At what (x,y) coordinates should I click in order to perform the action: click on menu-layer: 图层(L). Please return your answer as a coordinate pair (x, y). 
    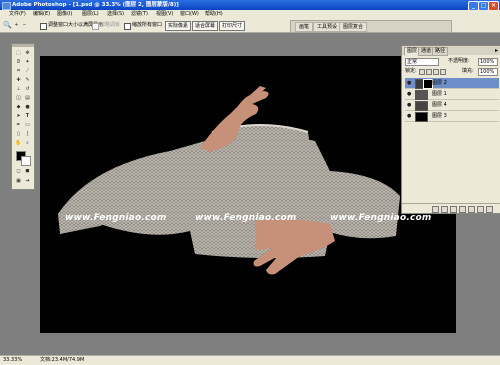
    Looking at the image, I should click on (90, 14).